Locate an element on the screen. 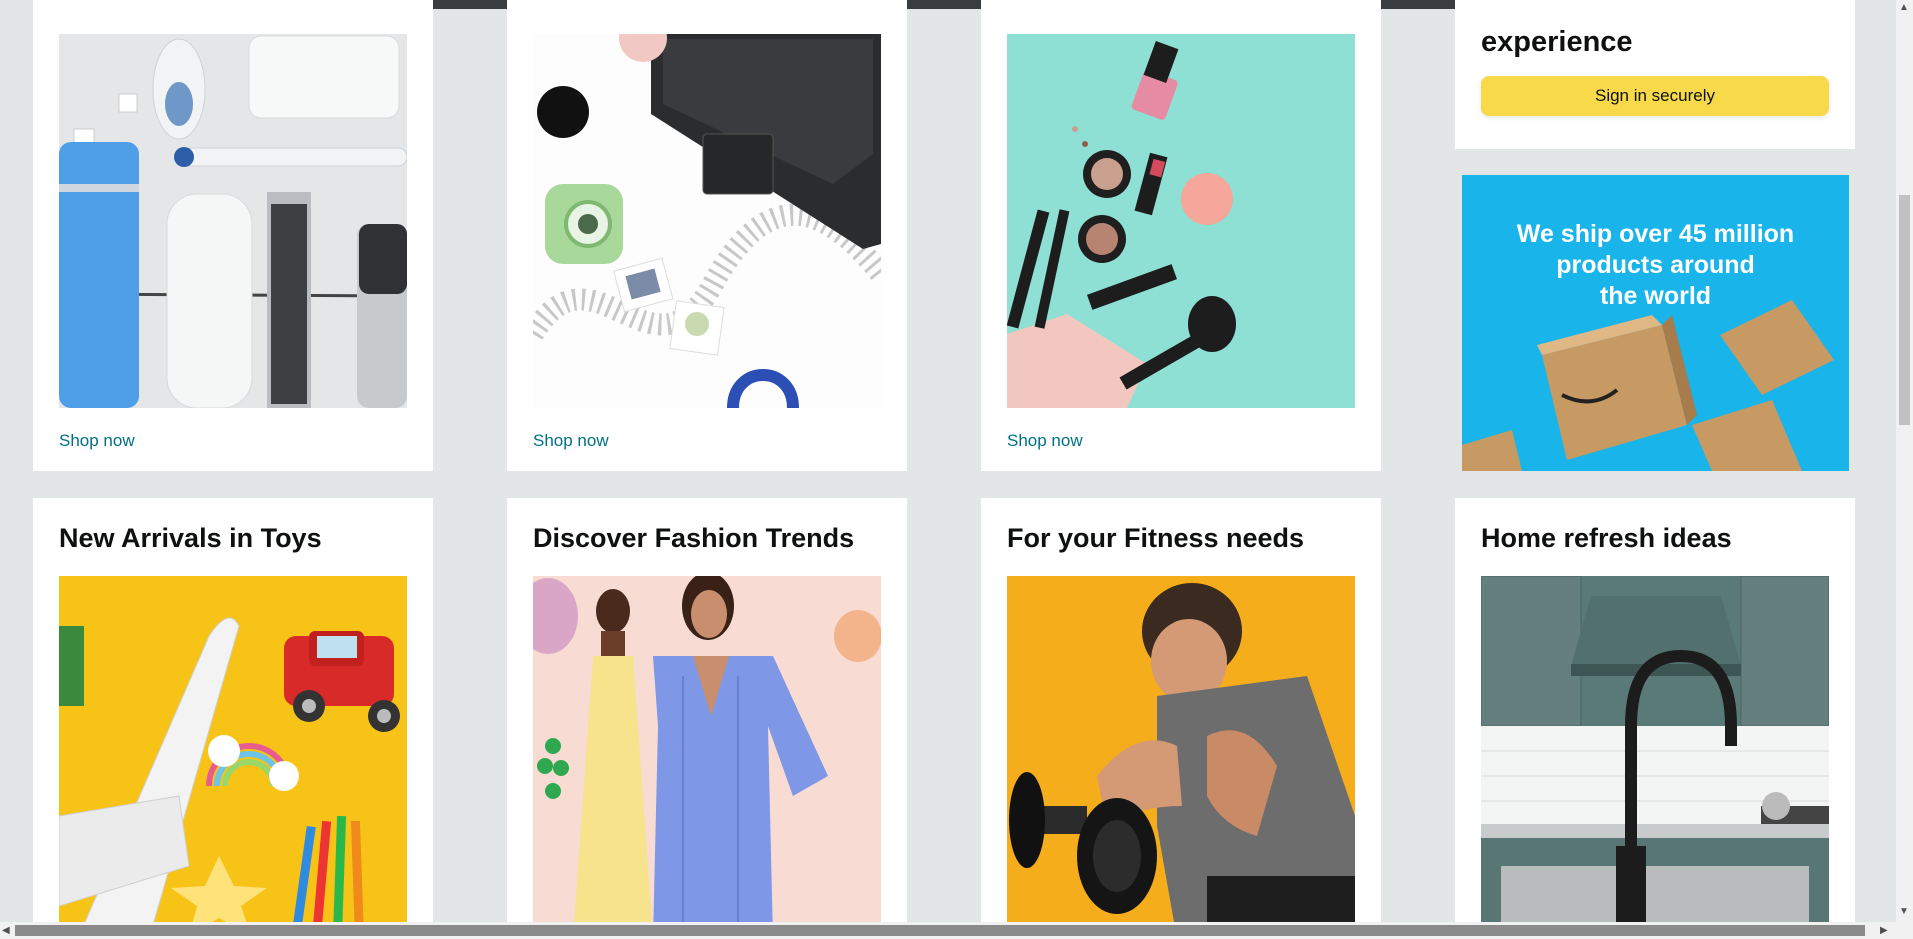  signin-heading: experience is located at coordinates (1557, 42).